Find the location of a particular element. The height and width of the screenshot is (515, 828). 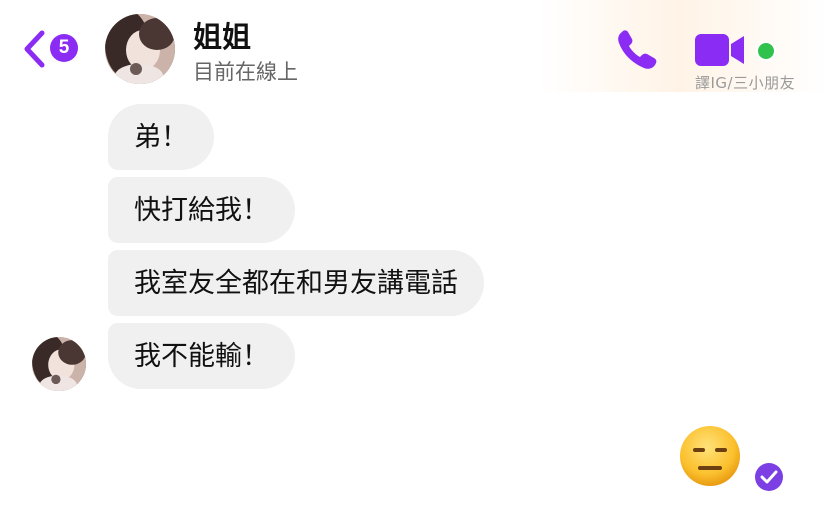

reply-emoji is located at coordinates (710, 456).